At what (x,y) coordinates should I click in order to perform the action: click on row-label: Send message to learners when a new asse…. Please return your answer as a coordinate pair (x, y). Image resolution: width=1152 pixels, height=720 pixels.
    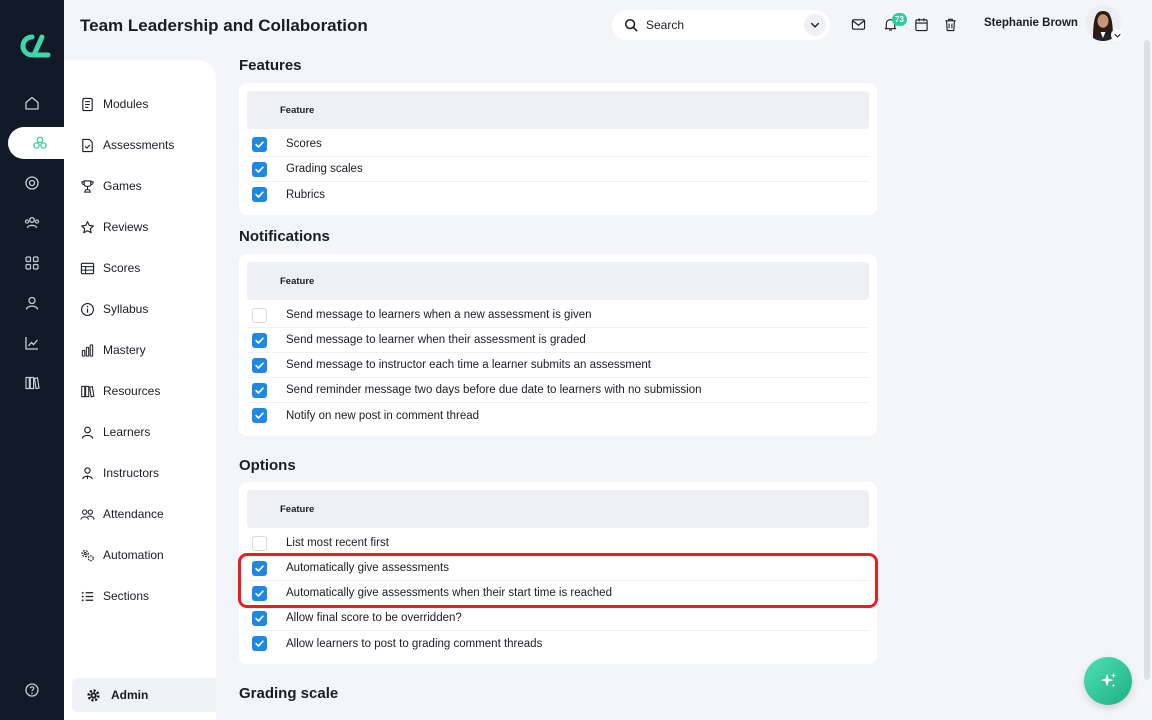
    Looking at the image, I should click on (439, 315).